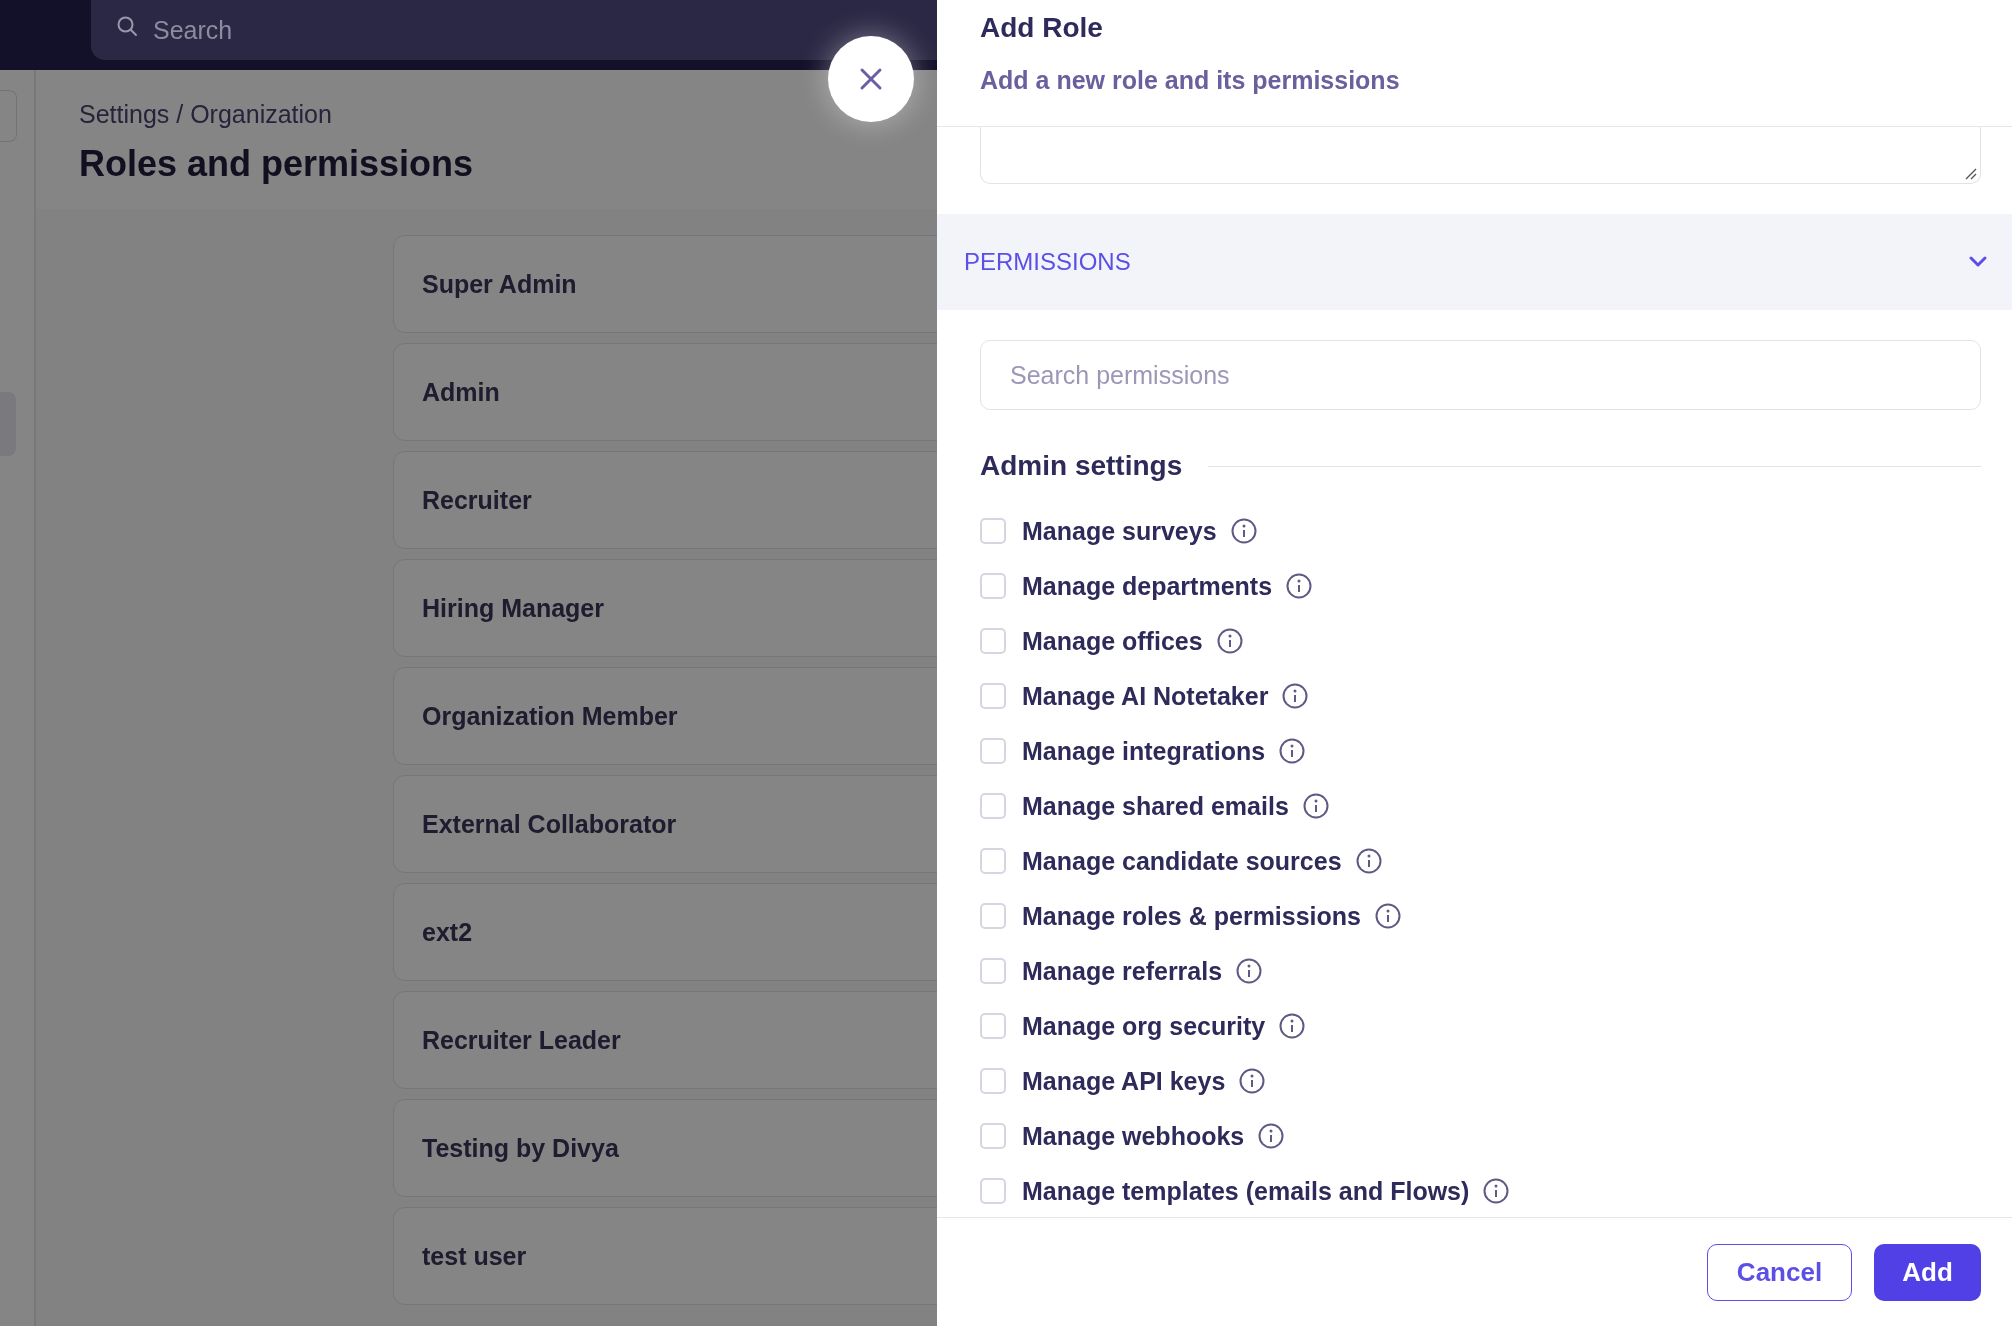 The width and height of the screenshot is (2012, 1326). Describe the element at coordinates (1119, 531) in the screenshot. I see `permission-label: Manage surveys` at that location.